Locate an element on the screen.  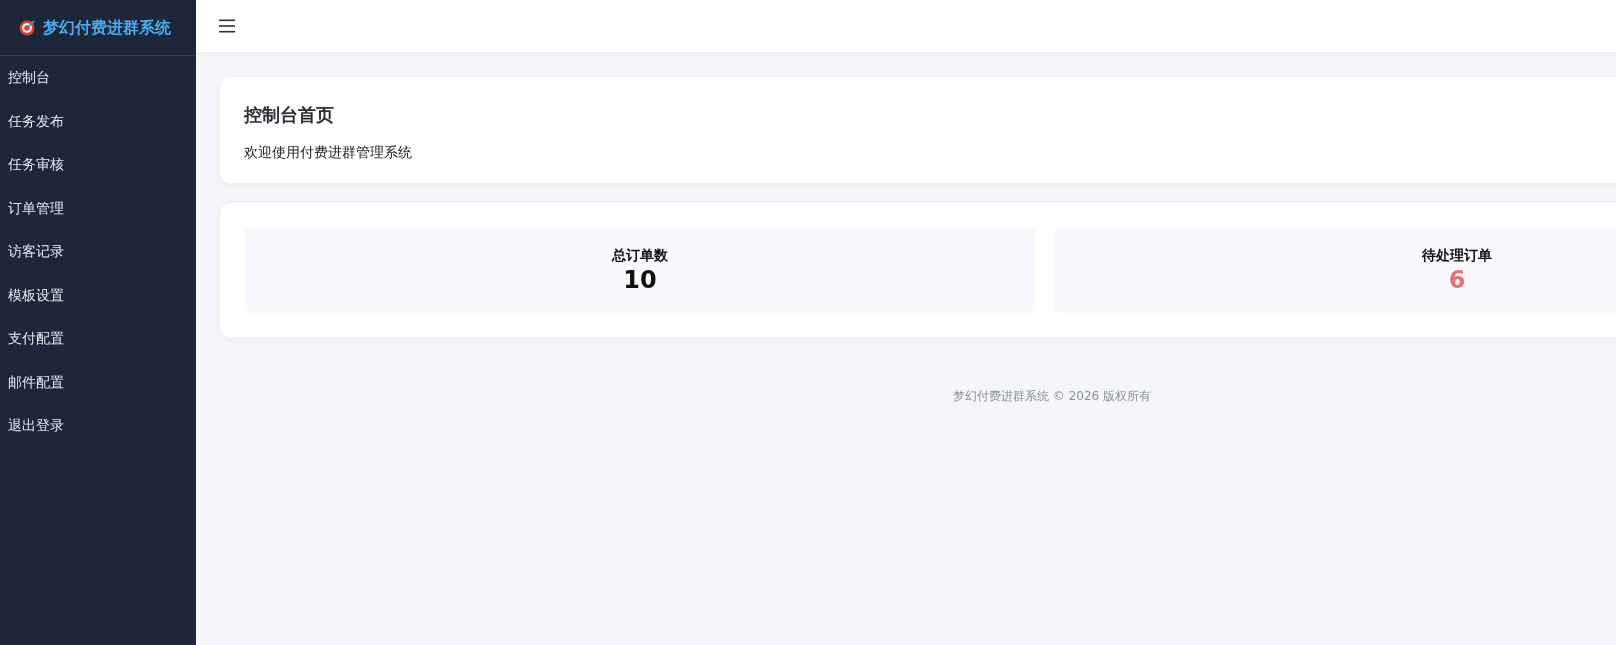
sidebar-item: 退出登录 is located at coordinates (98, 426).